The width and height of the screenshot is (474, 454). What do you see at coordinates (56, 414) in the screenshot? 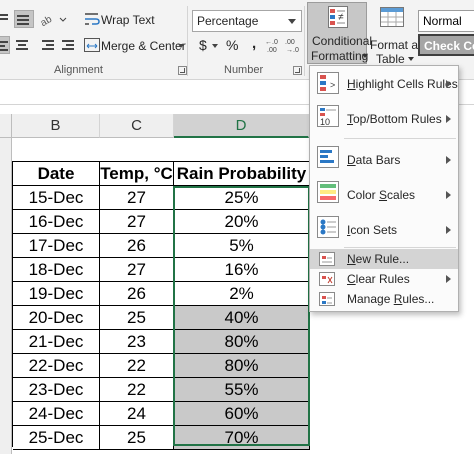
I see `cell-date: 24-Dec` at bounding box center [56, 414].